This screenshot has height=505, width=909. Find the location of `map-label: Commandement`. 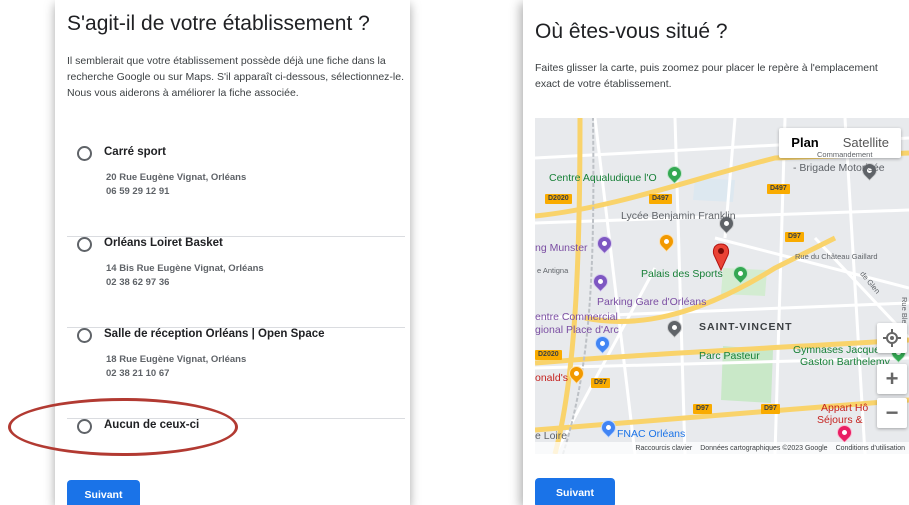

map-label: Commandement is located at coordinates (845, 154).